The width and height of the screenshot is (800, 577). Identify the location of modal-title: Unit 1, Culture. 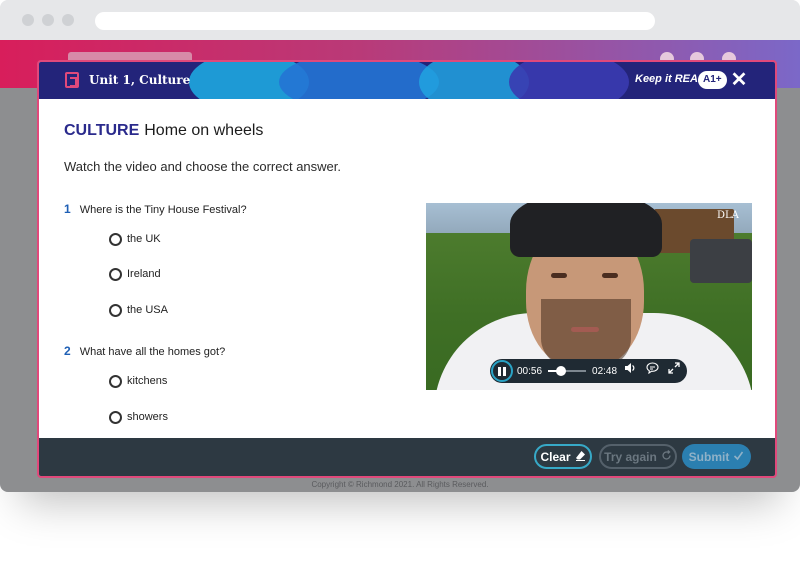
(140, 80).